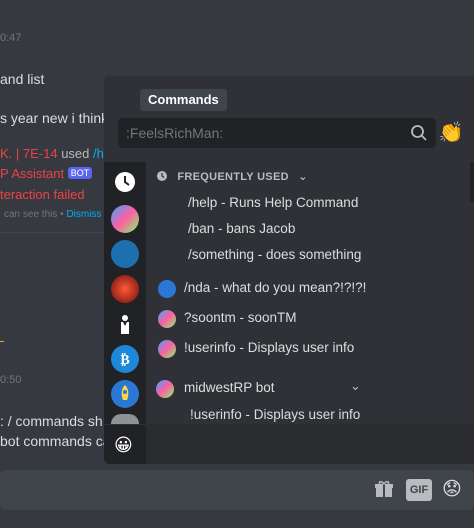 The image size is (474, 528). Describe the element at coordinates (384, 490) in the screenshot. I see `gift-icon` at that location.